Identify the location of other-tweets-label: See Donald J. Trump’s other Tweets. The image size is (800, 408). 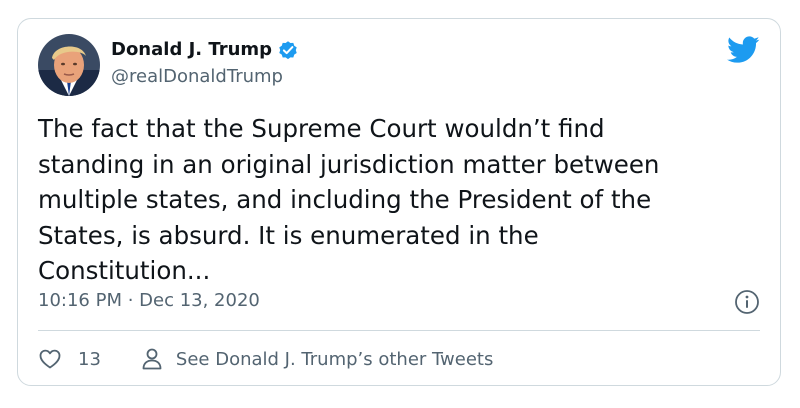
(334, 359).